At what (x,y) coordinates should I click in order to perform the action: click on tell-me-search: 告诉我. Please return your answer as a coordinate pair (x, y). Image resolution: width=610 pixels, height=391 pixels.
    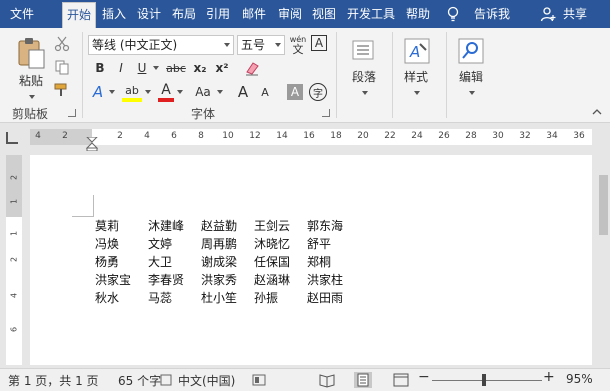
    Looking at the image, I should click on (492, 14).